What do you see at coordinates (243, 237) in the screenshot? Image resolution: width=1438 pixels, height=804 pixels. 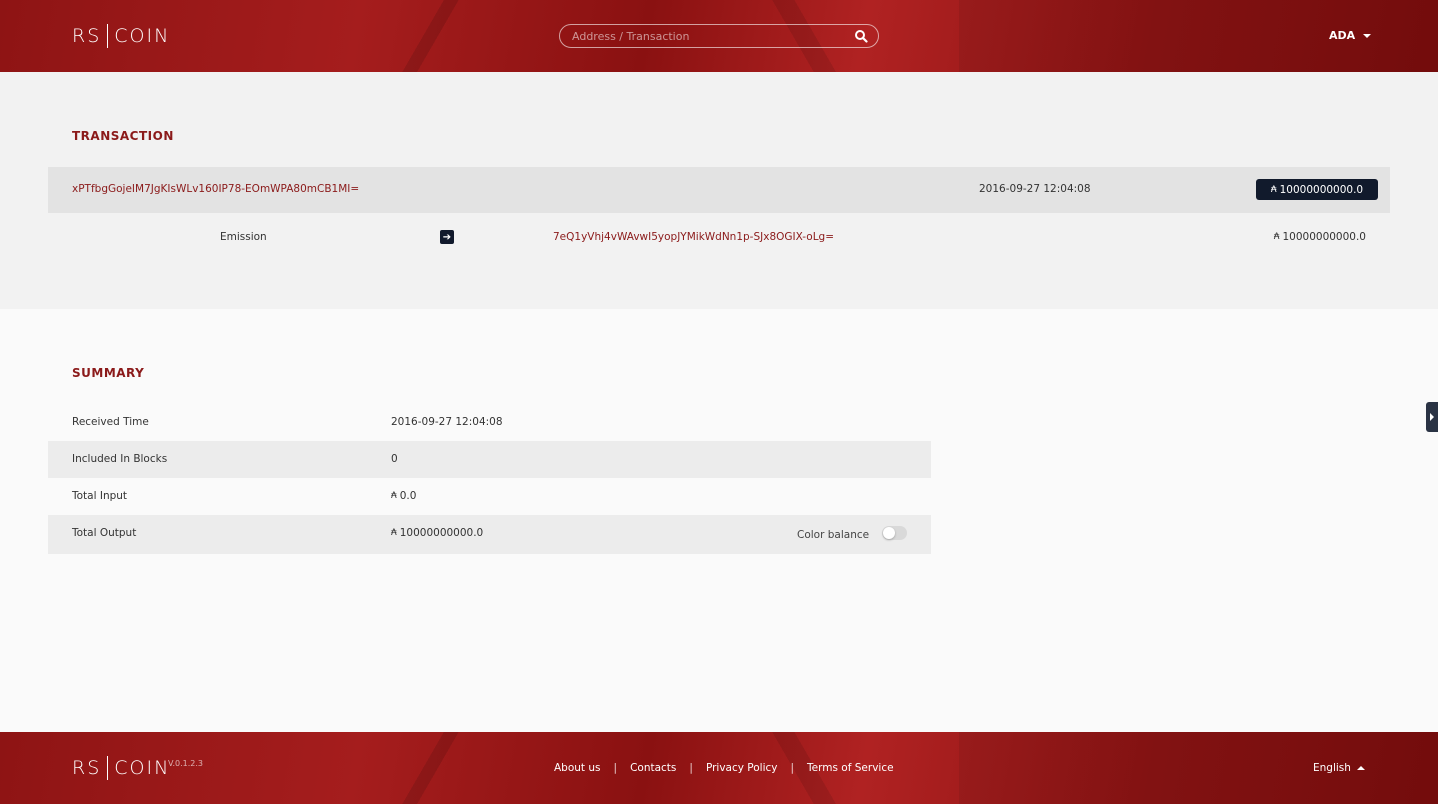 I see `input-emission-label: Emission` at bounding box center [243, 237].